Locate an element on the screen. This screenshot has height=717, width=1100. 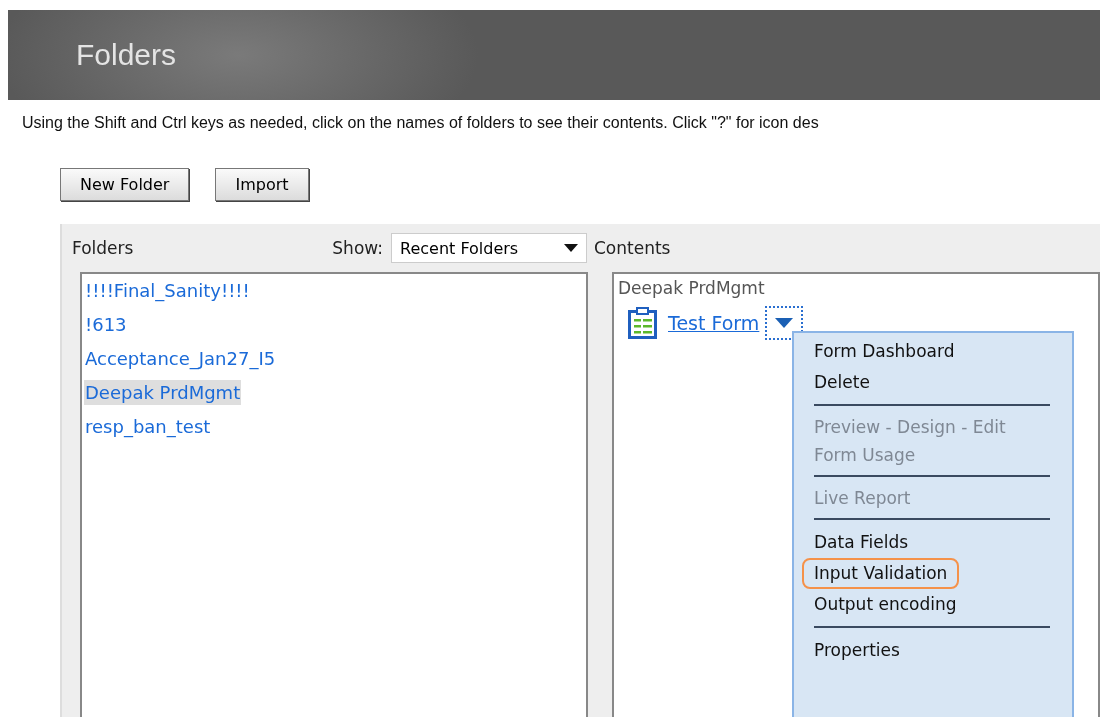
menu-item: Delete is located at coordinates (842, 382).